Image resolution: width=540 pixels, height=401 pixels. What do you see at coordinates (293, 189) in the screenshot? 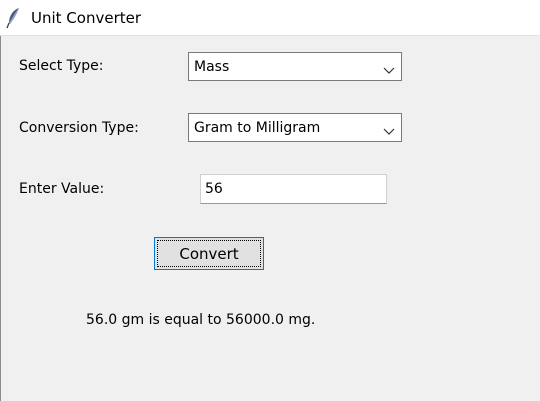
I see `value-input` at bounding box center [293, 189].